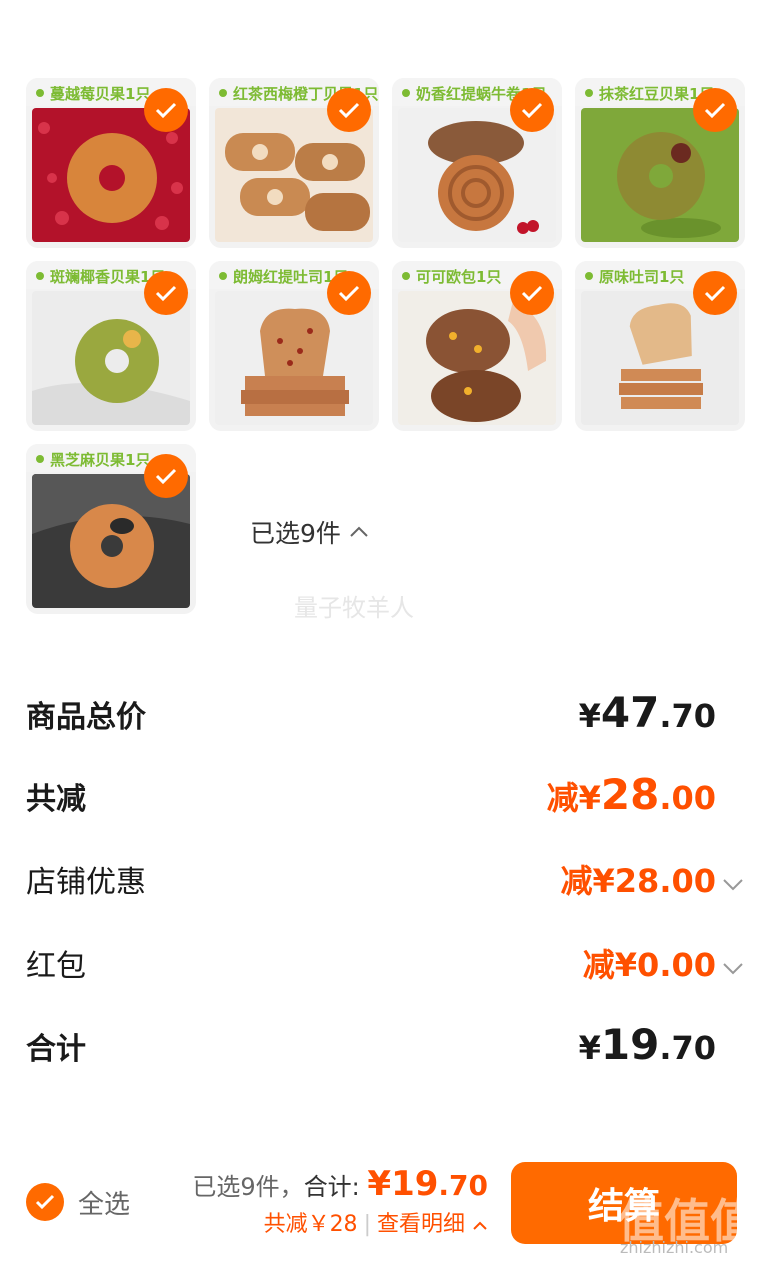 The image size is (770, 1269). Describe the element at coordinates (111, 163) in the screenshot. I see `product-card: 蔓越莓贝果1只` at that location.